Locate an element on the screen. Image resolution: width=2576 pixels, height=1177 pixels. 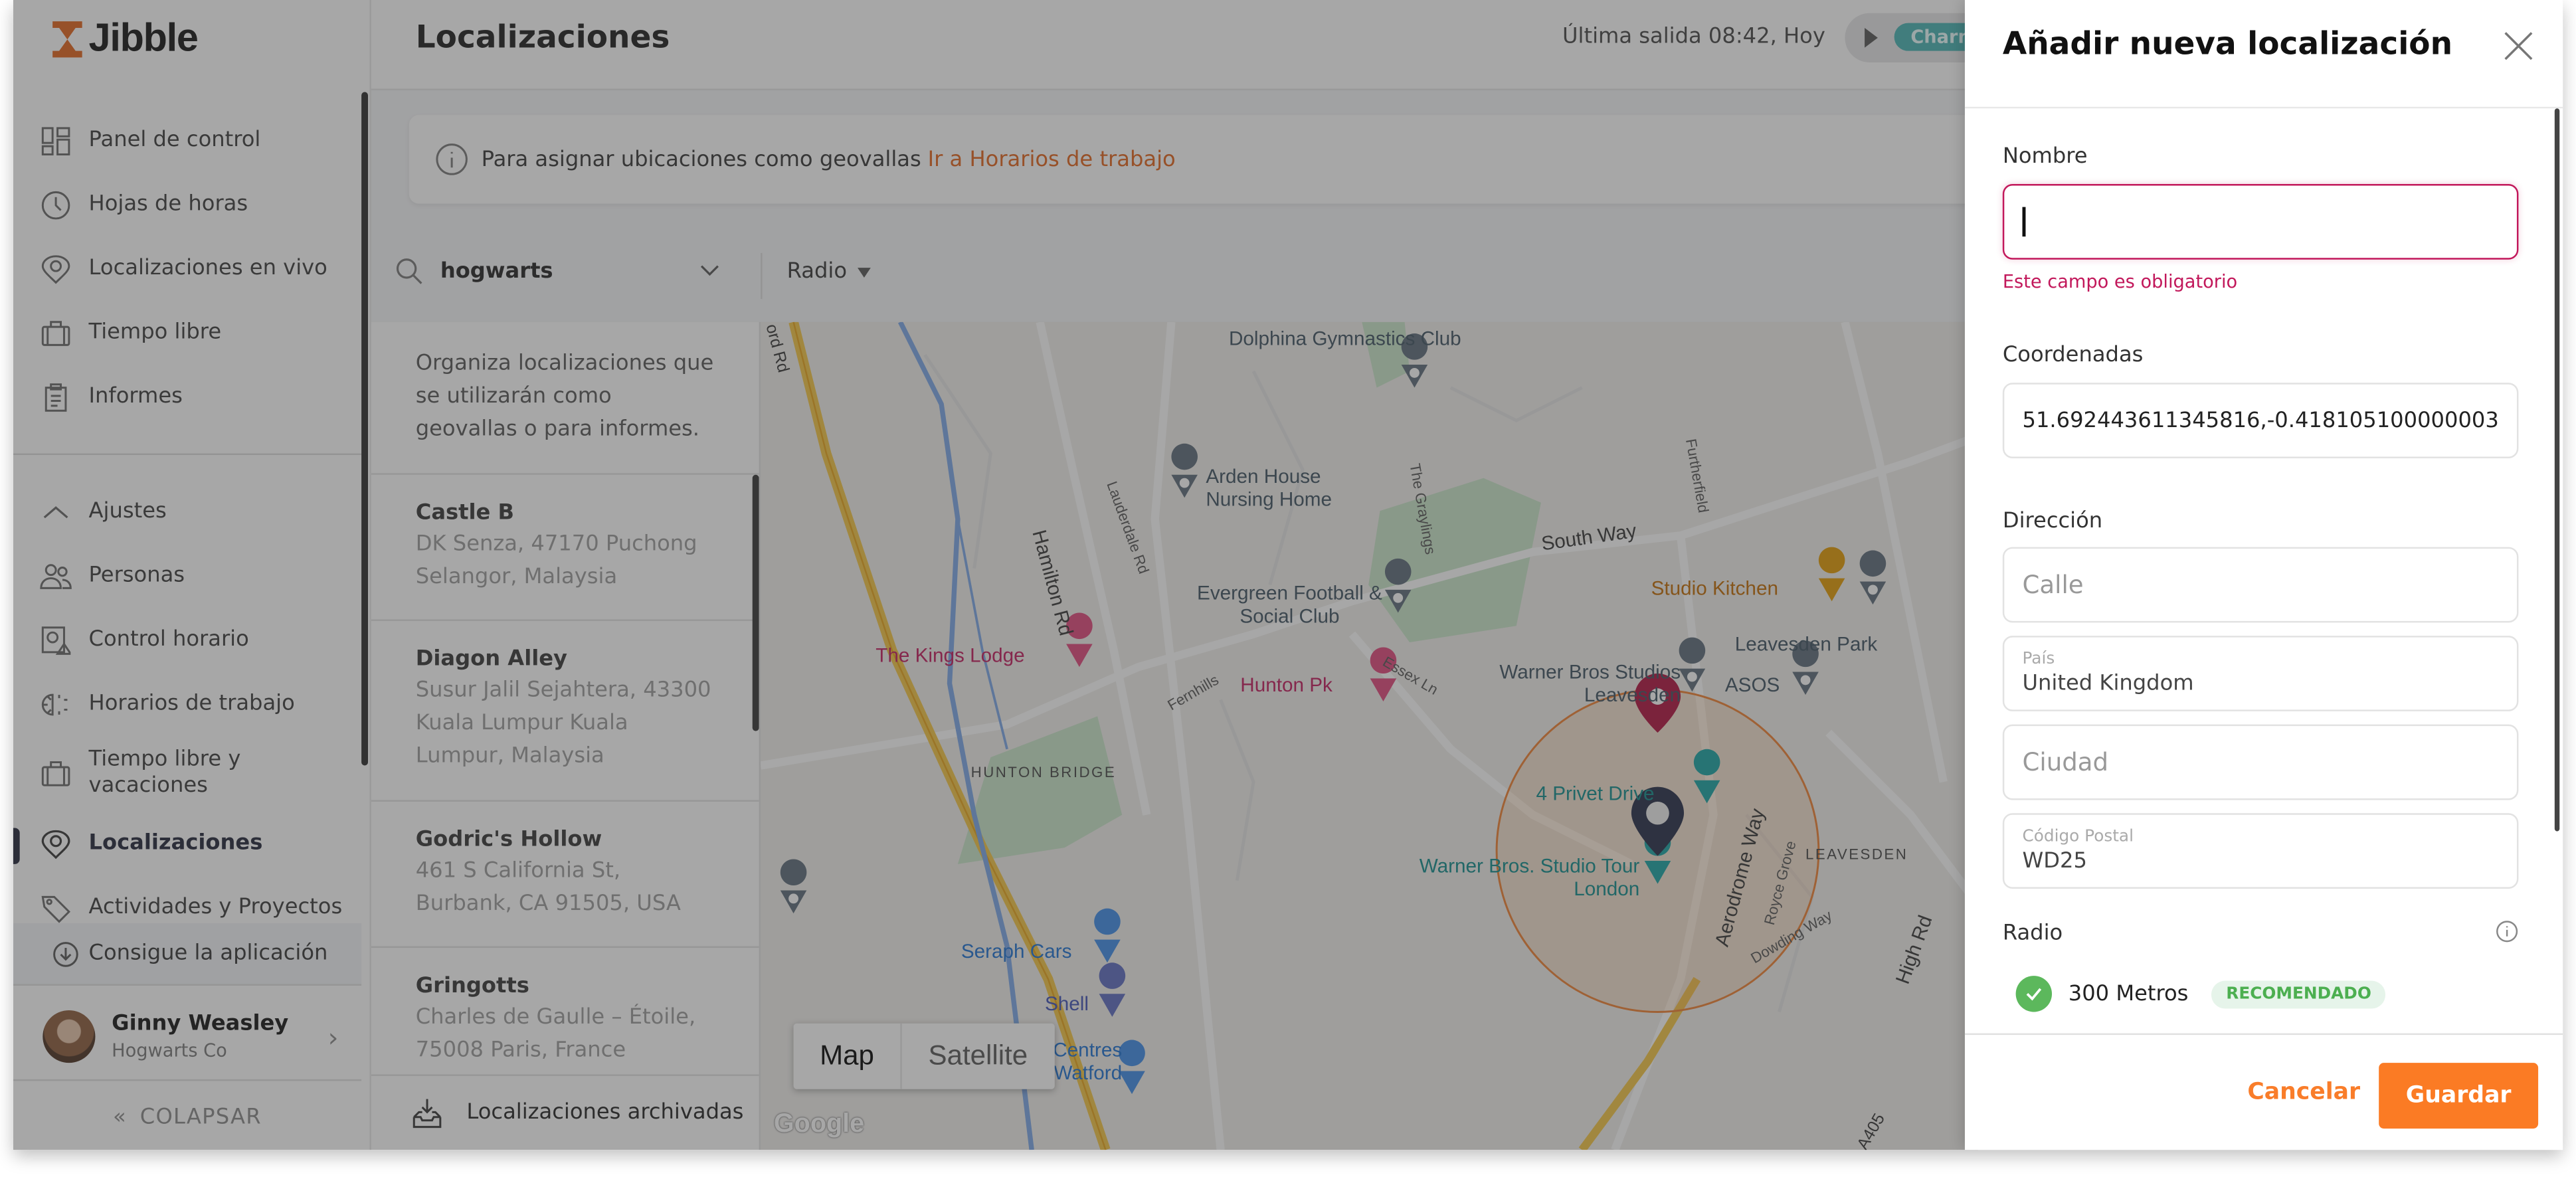
panel-title: Añadir nueva localización is located at coordinates (2227, 44).